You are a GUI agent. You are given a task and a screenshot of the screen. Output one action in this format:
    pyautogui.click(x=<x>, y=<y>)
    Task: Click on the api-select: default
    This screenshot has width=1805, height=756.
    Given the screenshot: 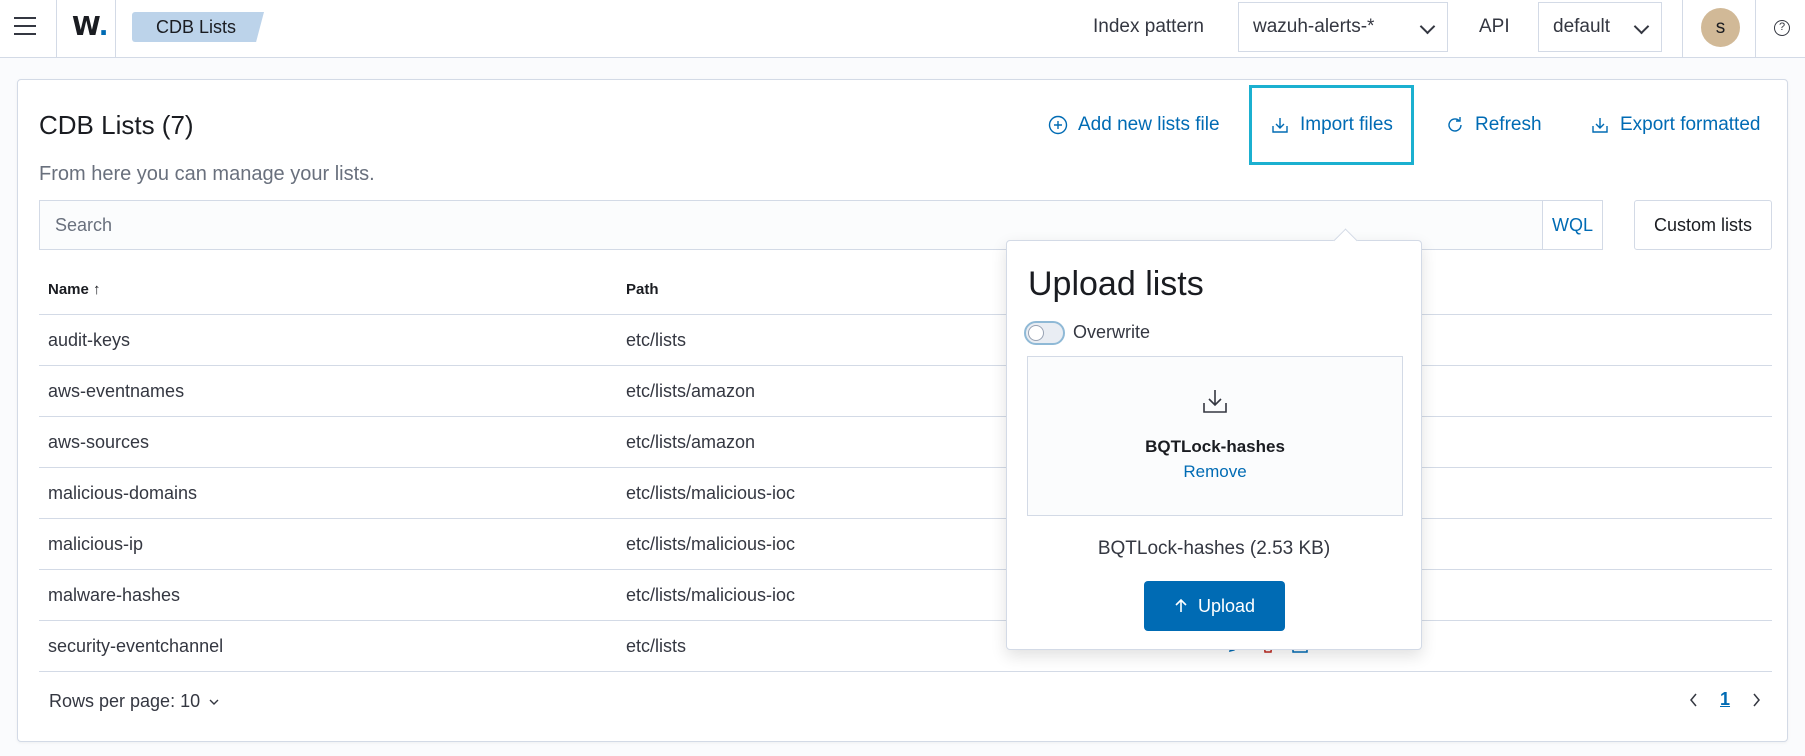 What is the action you would take?
    pyautogui.click(x=1600, y=27)
    